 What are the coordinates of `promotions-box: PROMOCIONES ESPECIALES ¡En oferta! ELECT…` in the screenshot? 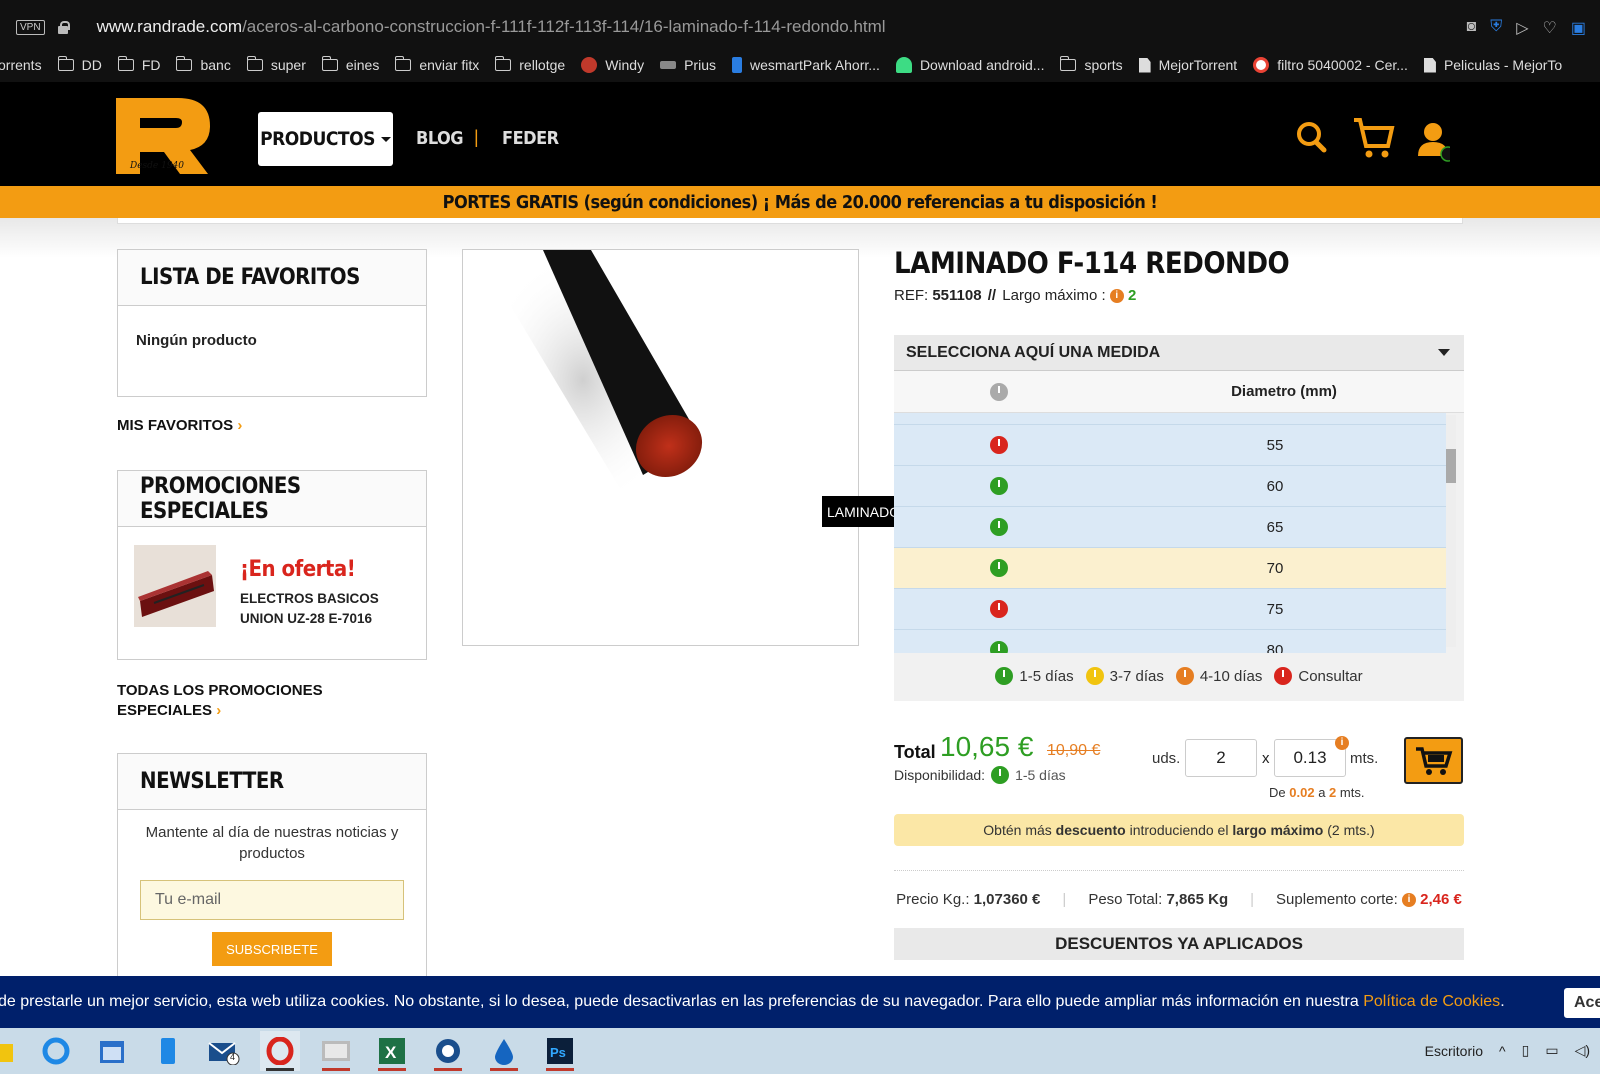 It's located at (272, 565).